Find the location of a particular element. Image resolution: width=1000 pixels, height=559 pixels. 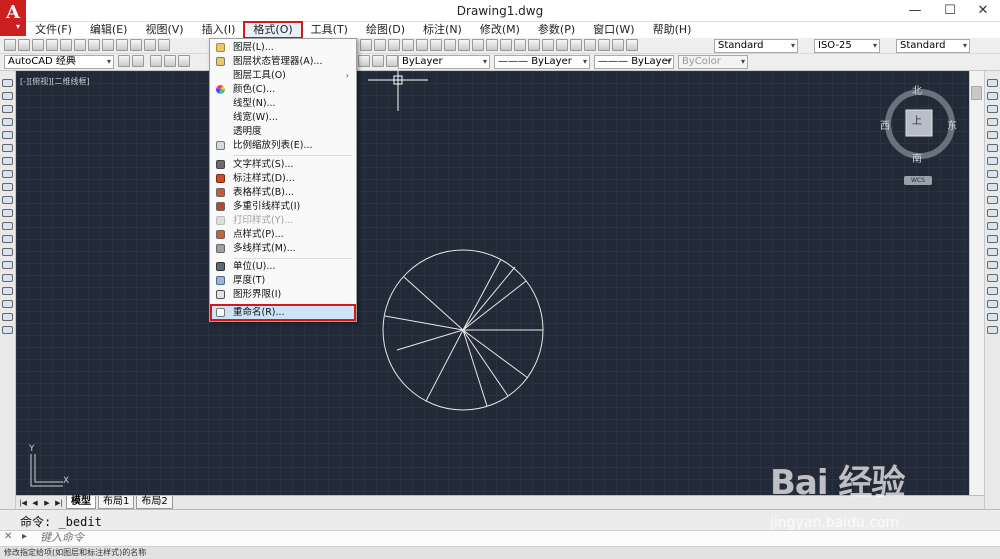

color-select: ByLayer ▾ is located at coordinates (444, 62).